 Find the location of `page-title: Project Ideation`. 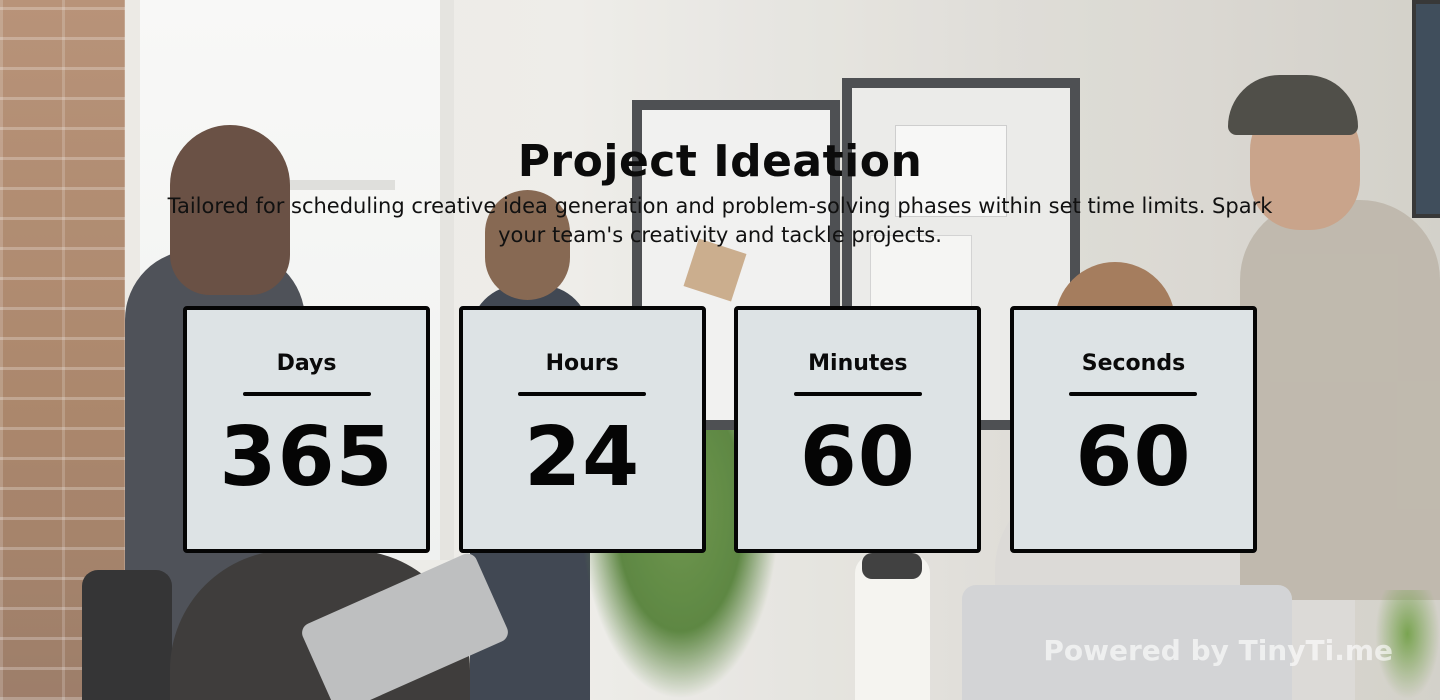

page-title: Project Ideation is located at coordinates (720, 161).